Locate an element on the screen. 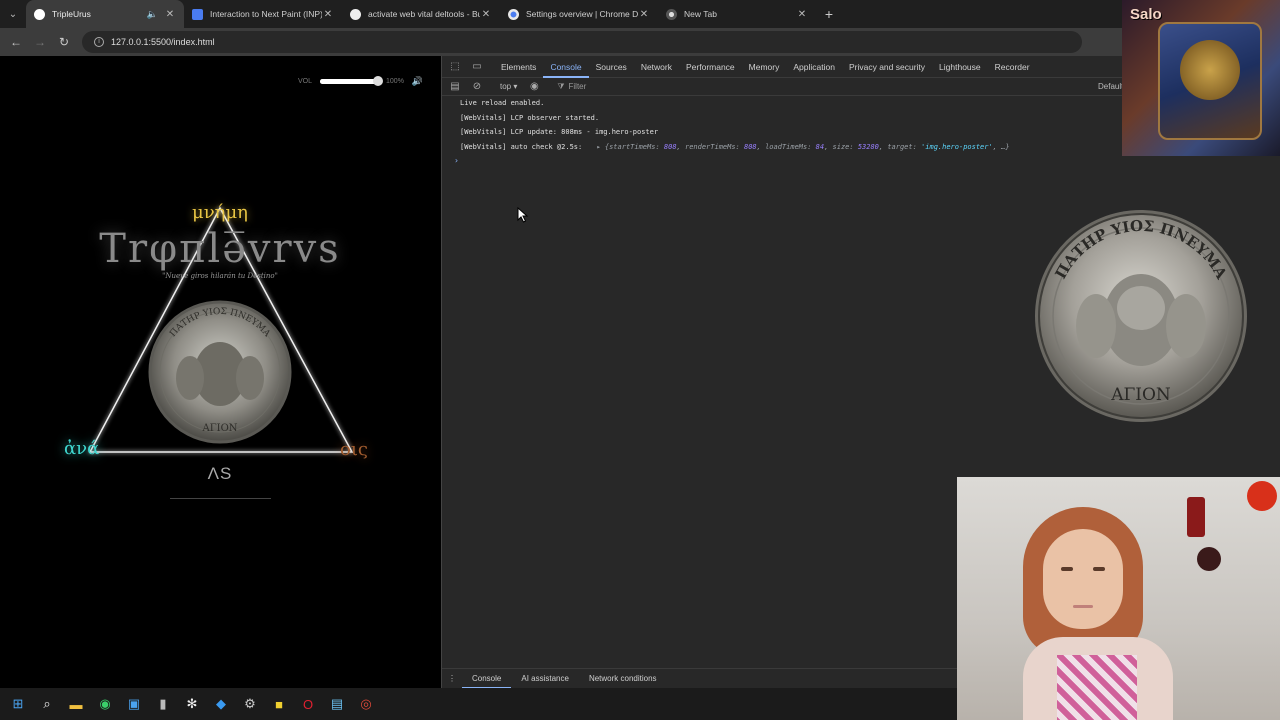 The image size is (1280, 720). devtools-tab-performance: Performance is located at coordinates (710, 67).